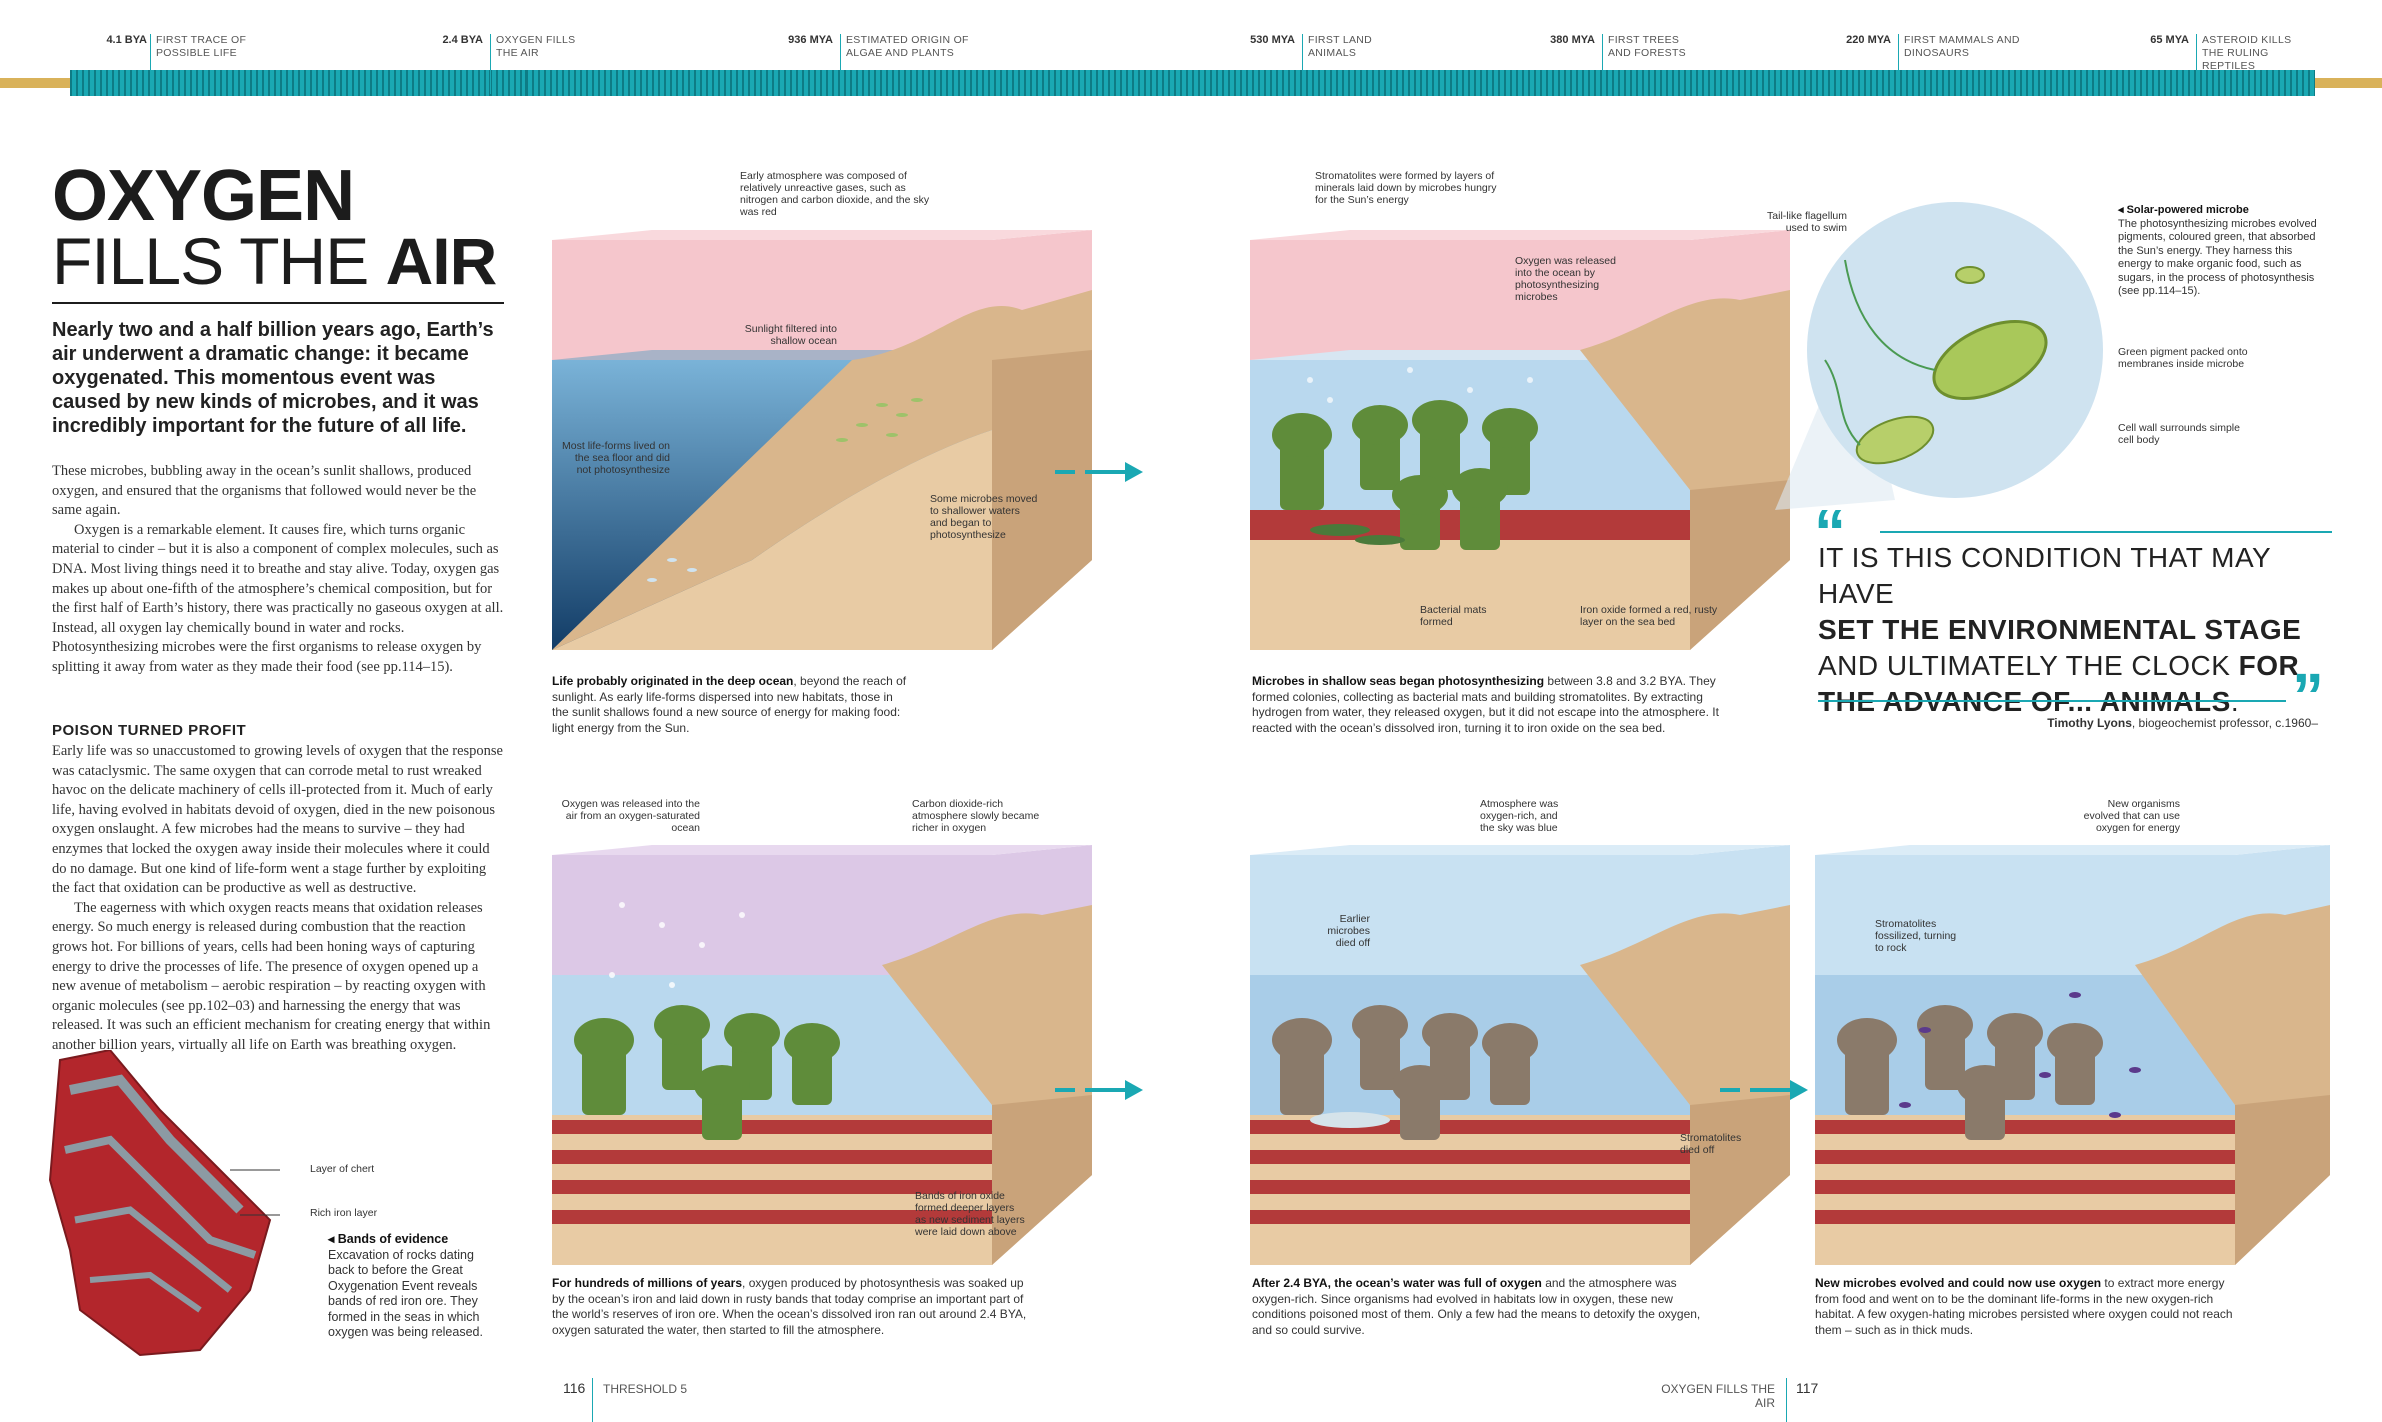 The image size is (2382, 1422). Describe the element at coordinates (126, 40) in the screenshot. I see `timeline-date: 4.1 BYA` at that location.